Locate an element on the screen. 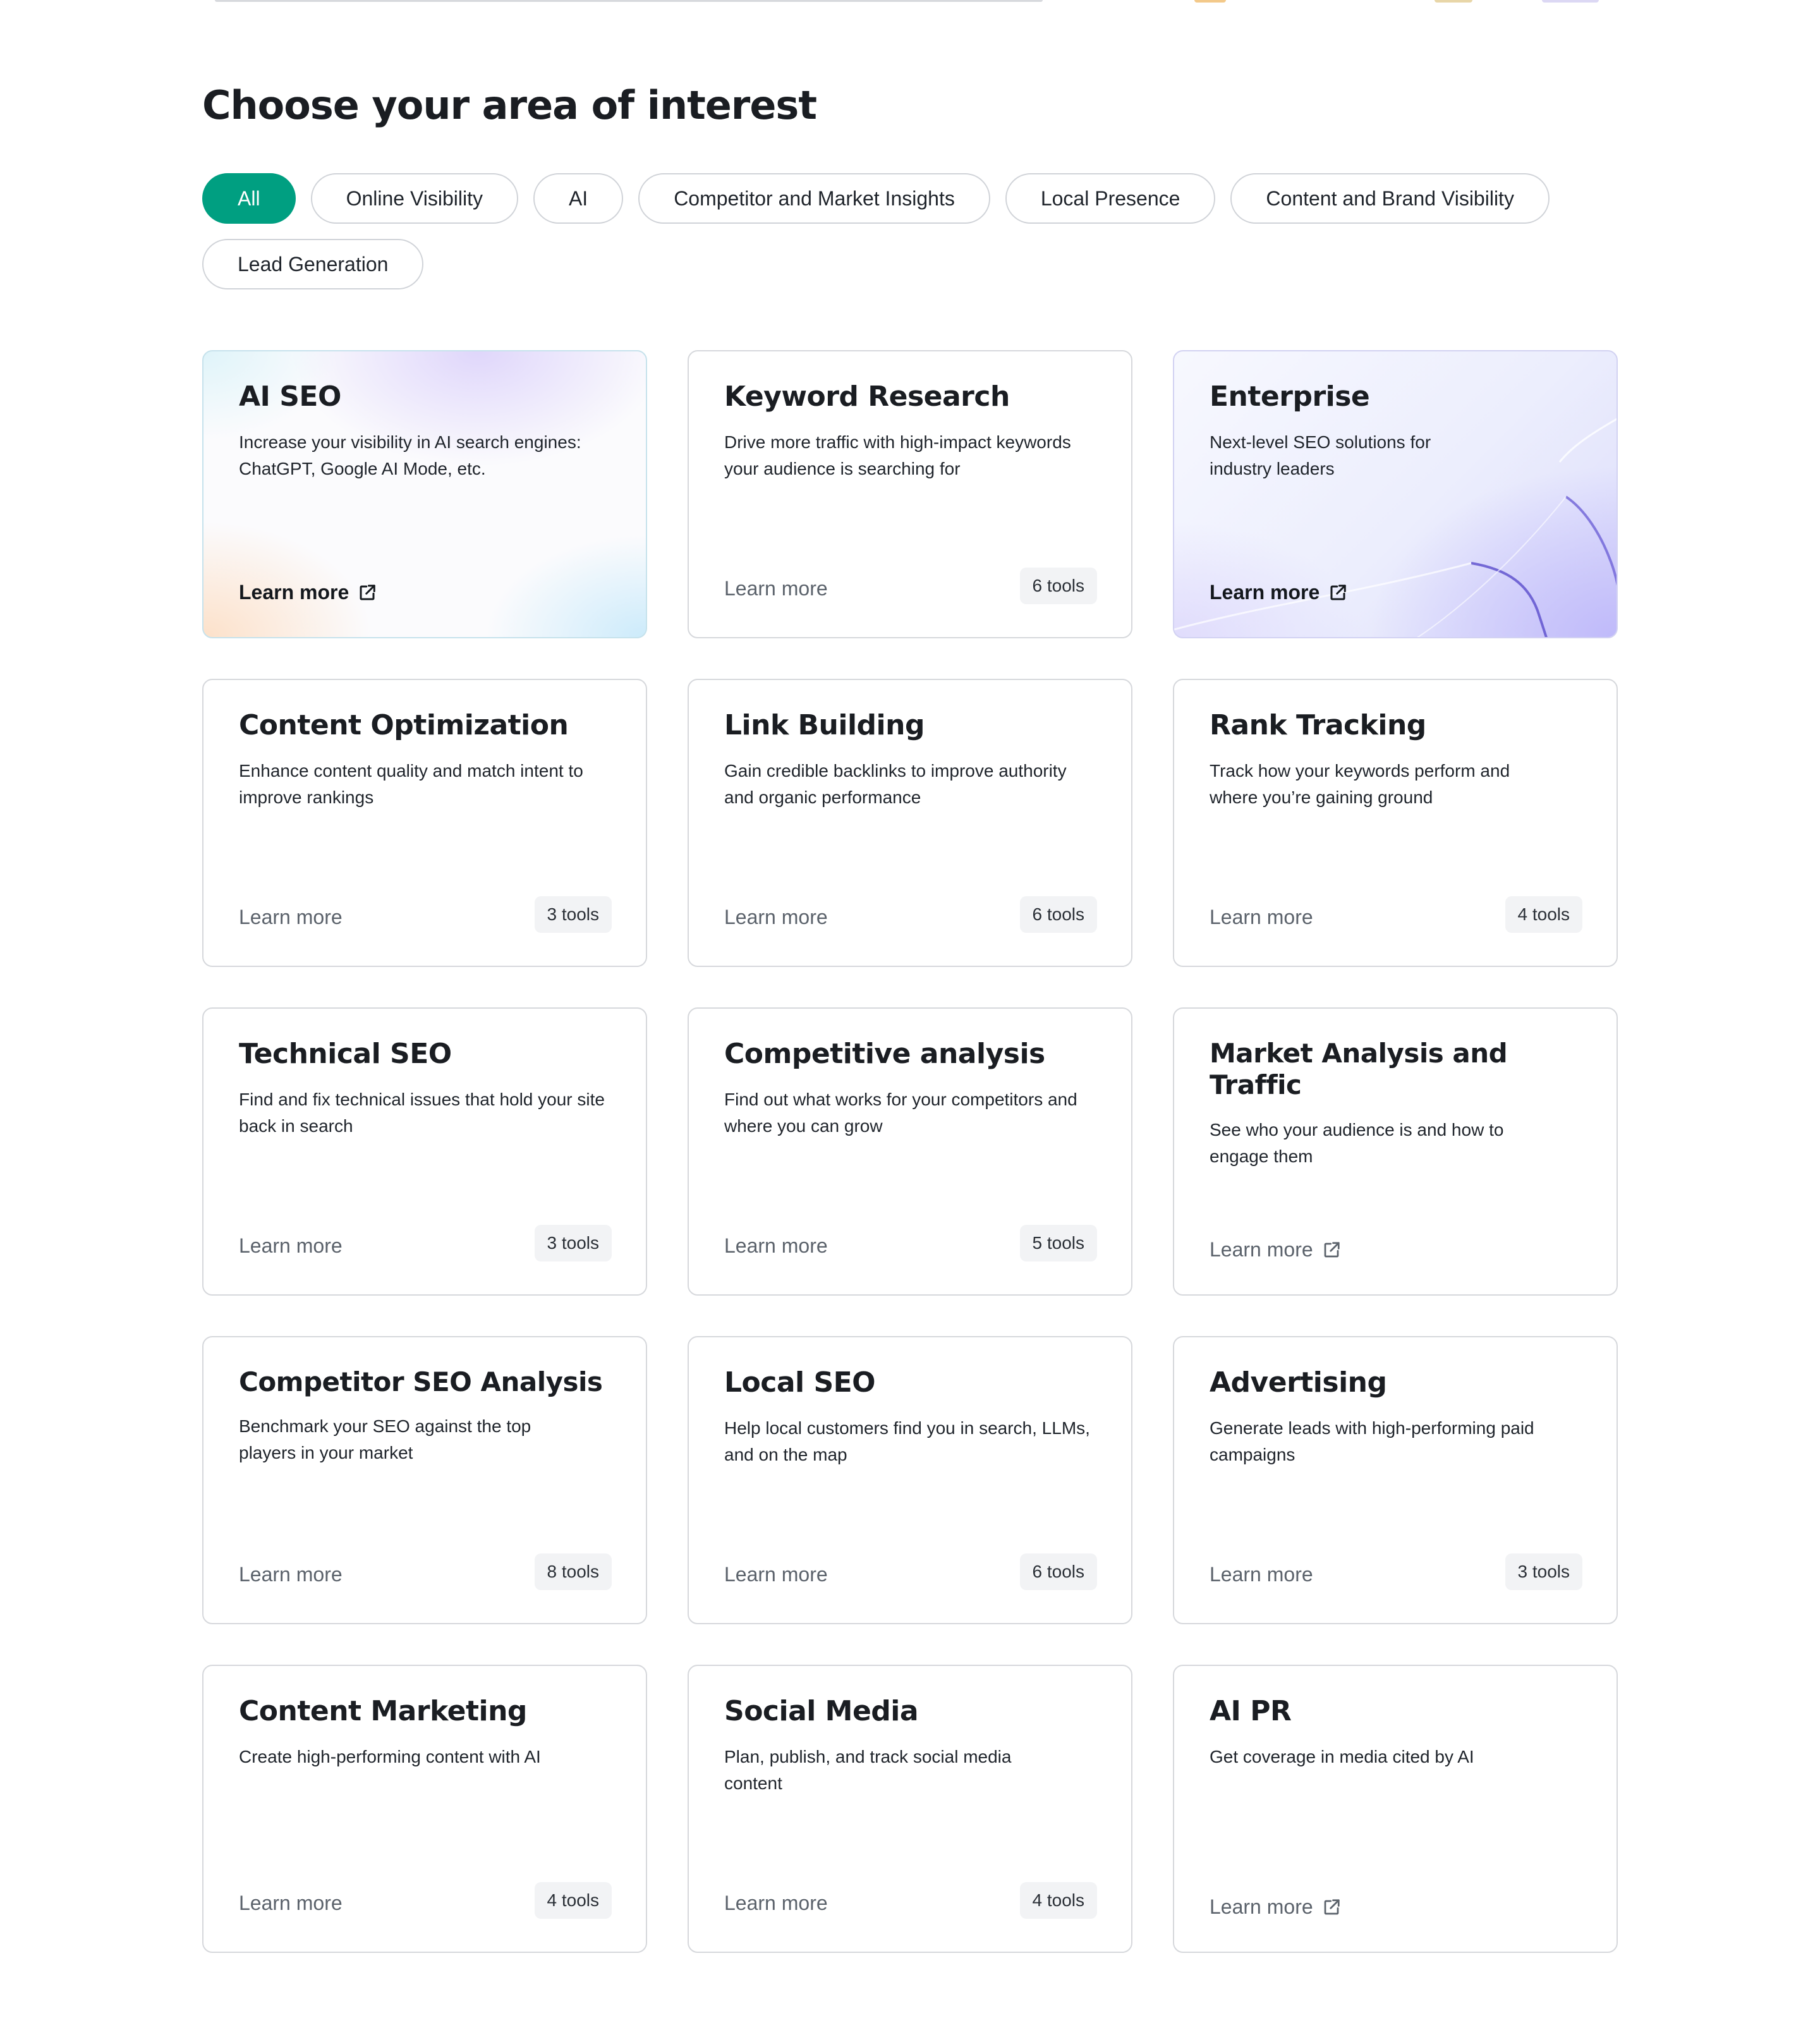 This screenshot has width=1820, height=2030. filter-local-presence: Local Presence is located at coordinates (1110, 198).